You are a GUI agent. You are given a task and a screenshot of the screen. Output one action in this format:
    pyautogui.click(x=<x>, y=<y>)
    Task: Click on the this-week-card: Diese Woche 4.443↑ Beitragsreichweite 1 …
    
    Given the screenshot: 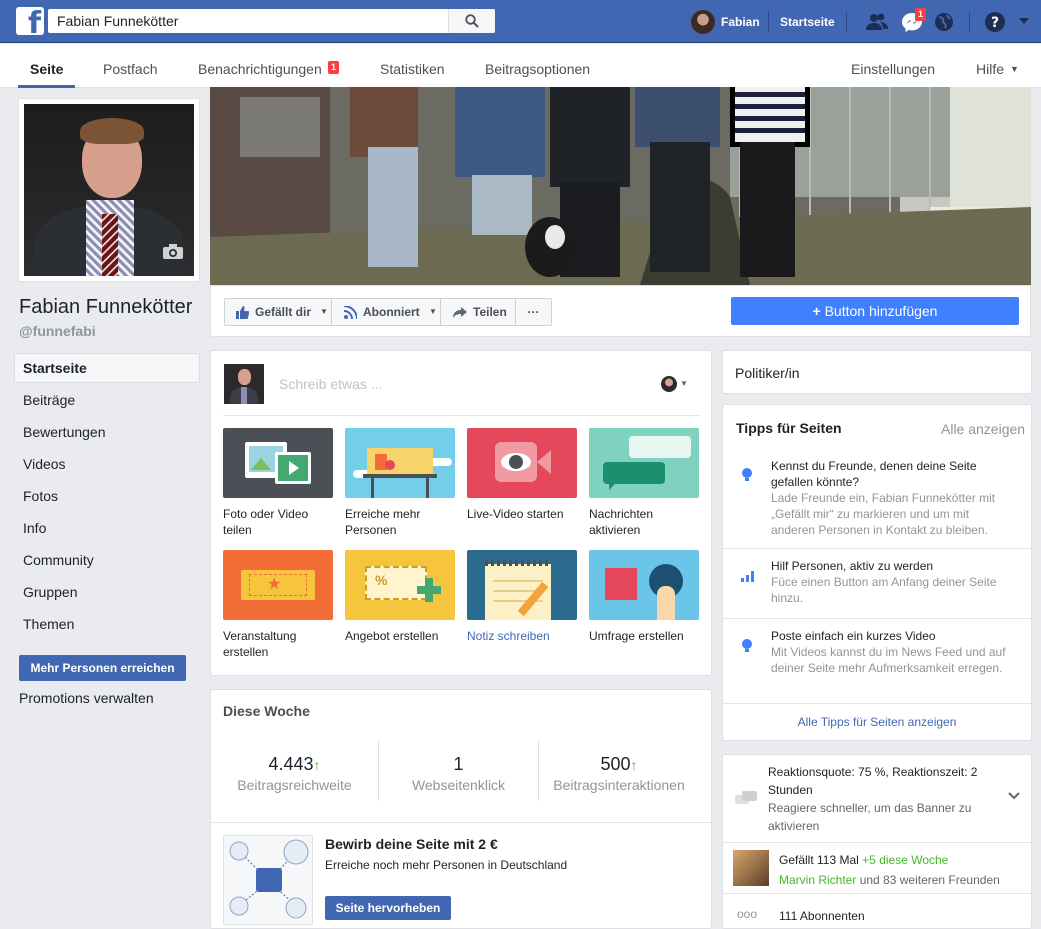 What is the action you would take?
    pyautogui.click(x=461, y=809)
    